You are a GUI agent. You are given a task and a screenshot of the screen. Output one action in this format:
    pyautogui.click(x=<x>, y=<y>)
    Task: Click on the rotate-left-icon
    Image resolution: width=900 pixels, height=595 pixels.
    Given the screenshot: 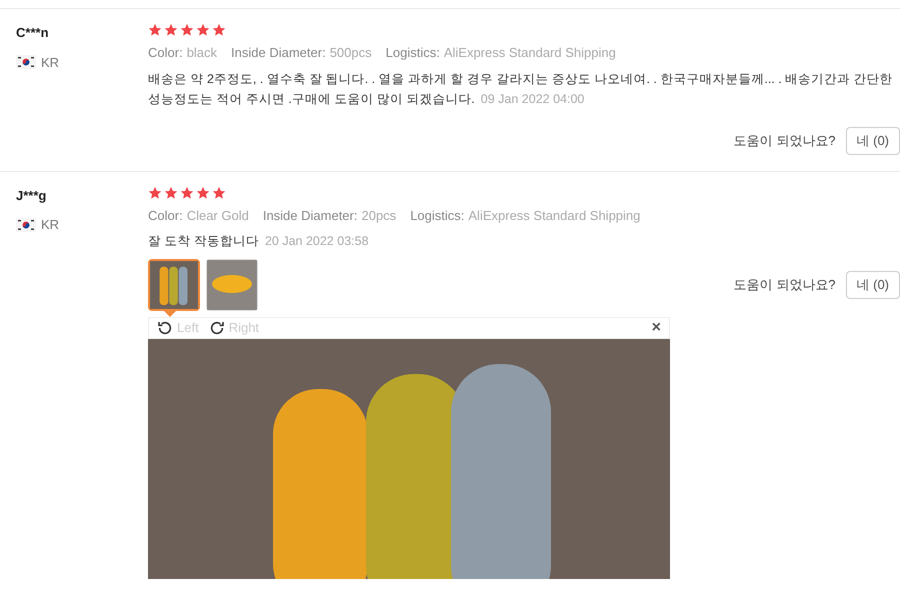 What is the action you would take?
    pyautogui.click(x=165, y=328)
    